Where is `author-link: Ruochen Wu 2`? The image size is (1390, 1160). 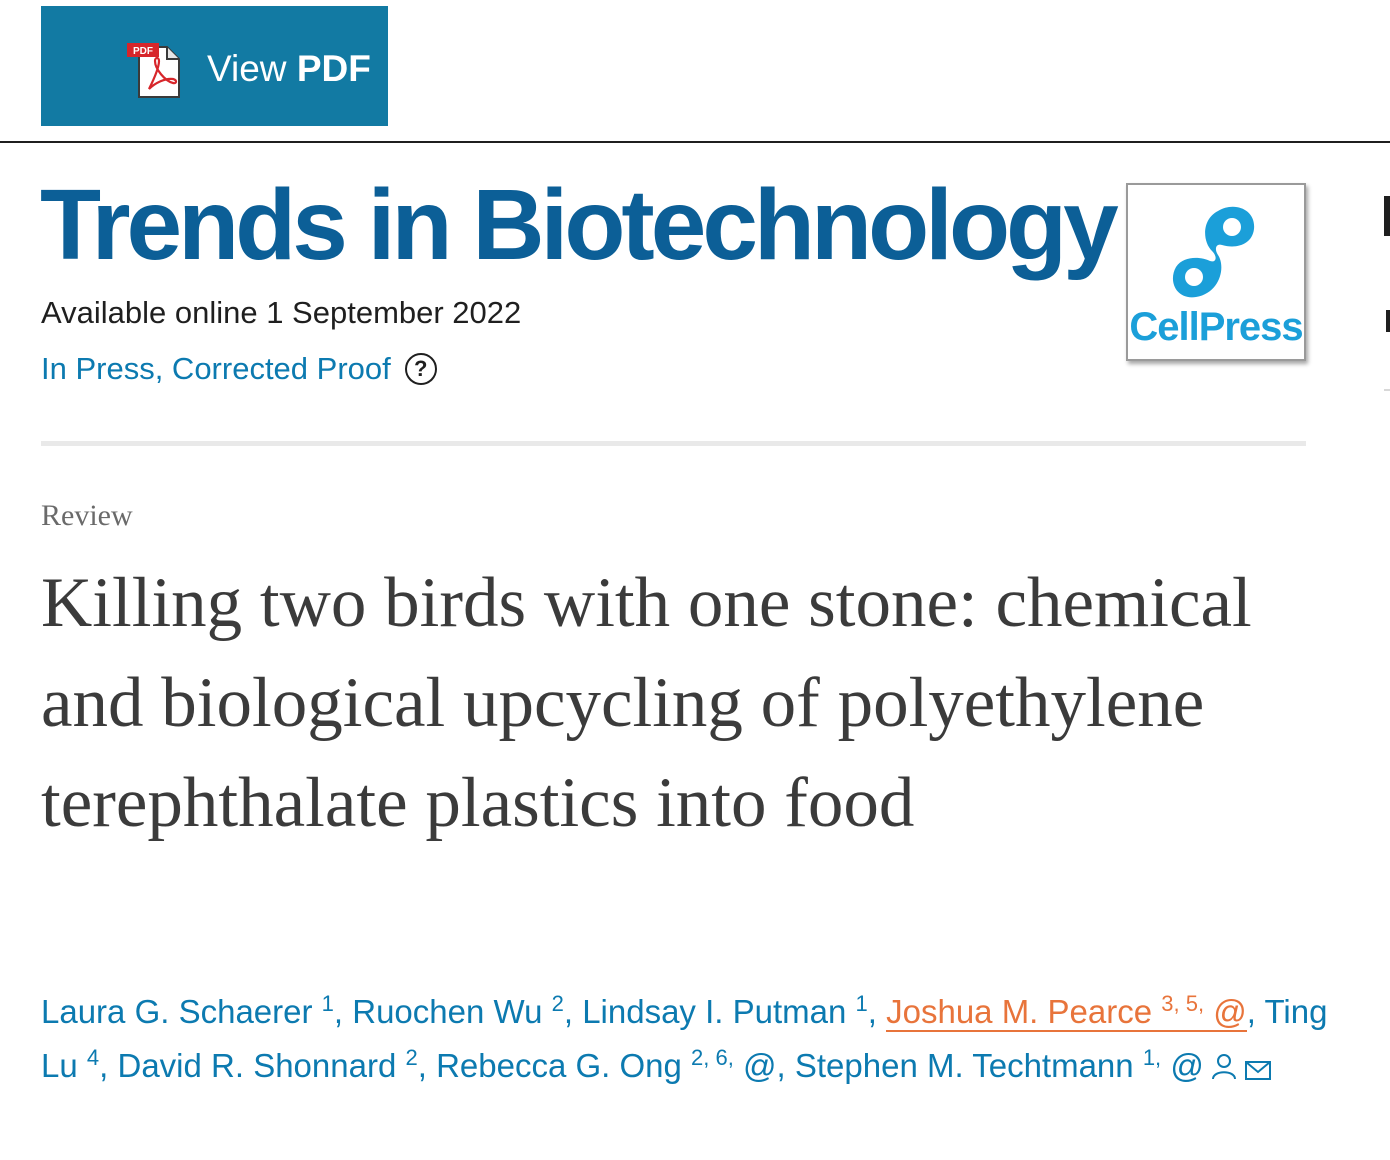 author-link: Ruochen Wu 2 is located at coordinates (458, 1011).